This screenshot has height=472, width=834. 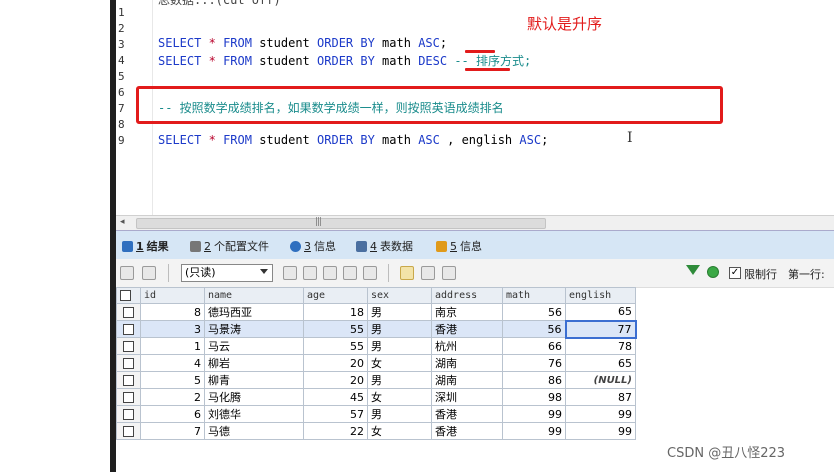 What do you see at coordinates (335, 414) in the screenshot?
I see `cell-age: 57` at bounding box center [335, 414].